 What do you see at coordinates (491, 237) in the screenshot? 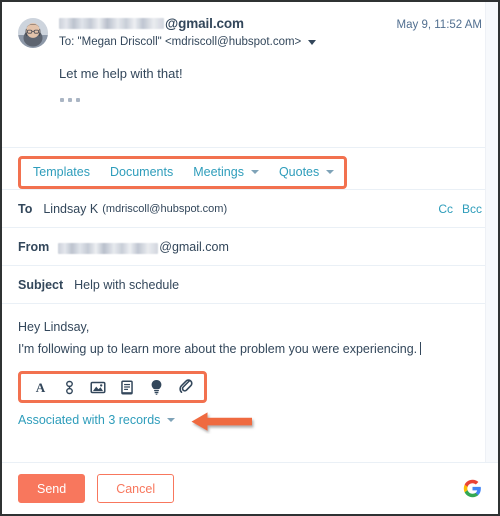
I see `vertical-scrollbar` at bounding box center [491, 237].